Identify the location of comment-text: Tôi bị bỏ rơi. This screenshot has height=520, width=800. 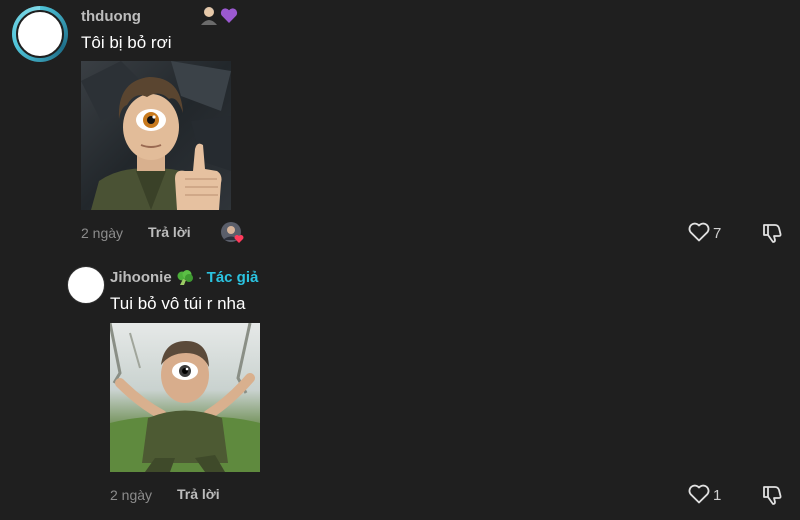
(126, 42).